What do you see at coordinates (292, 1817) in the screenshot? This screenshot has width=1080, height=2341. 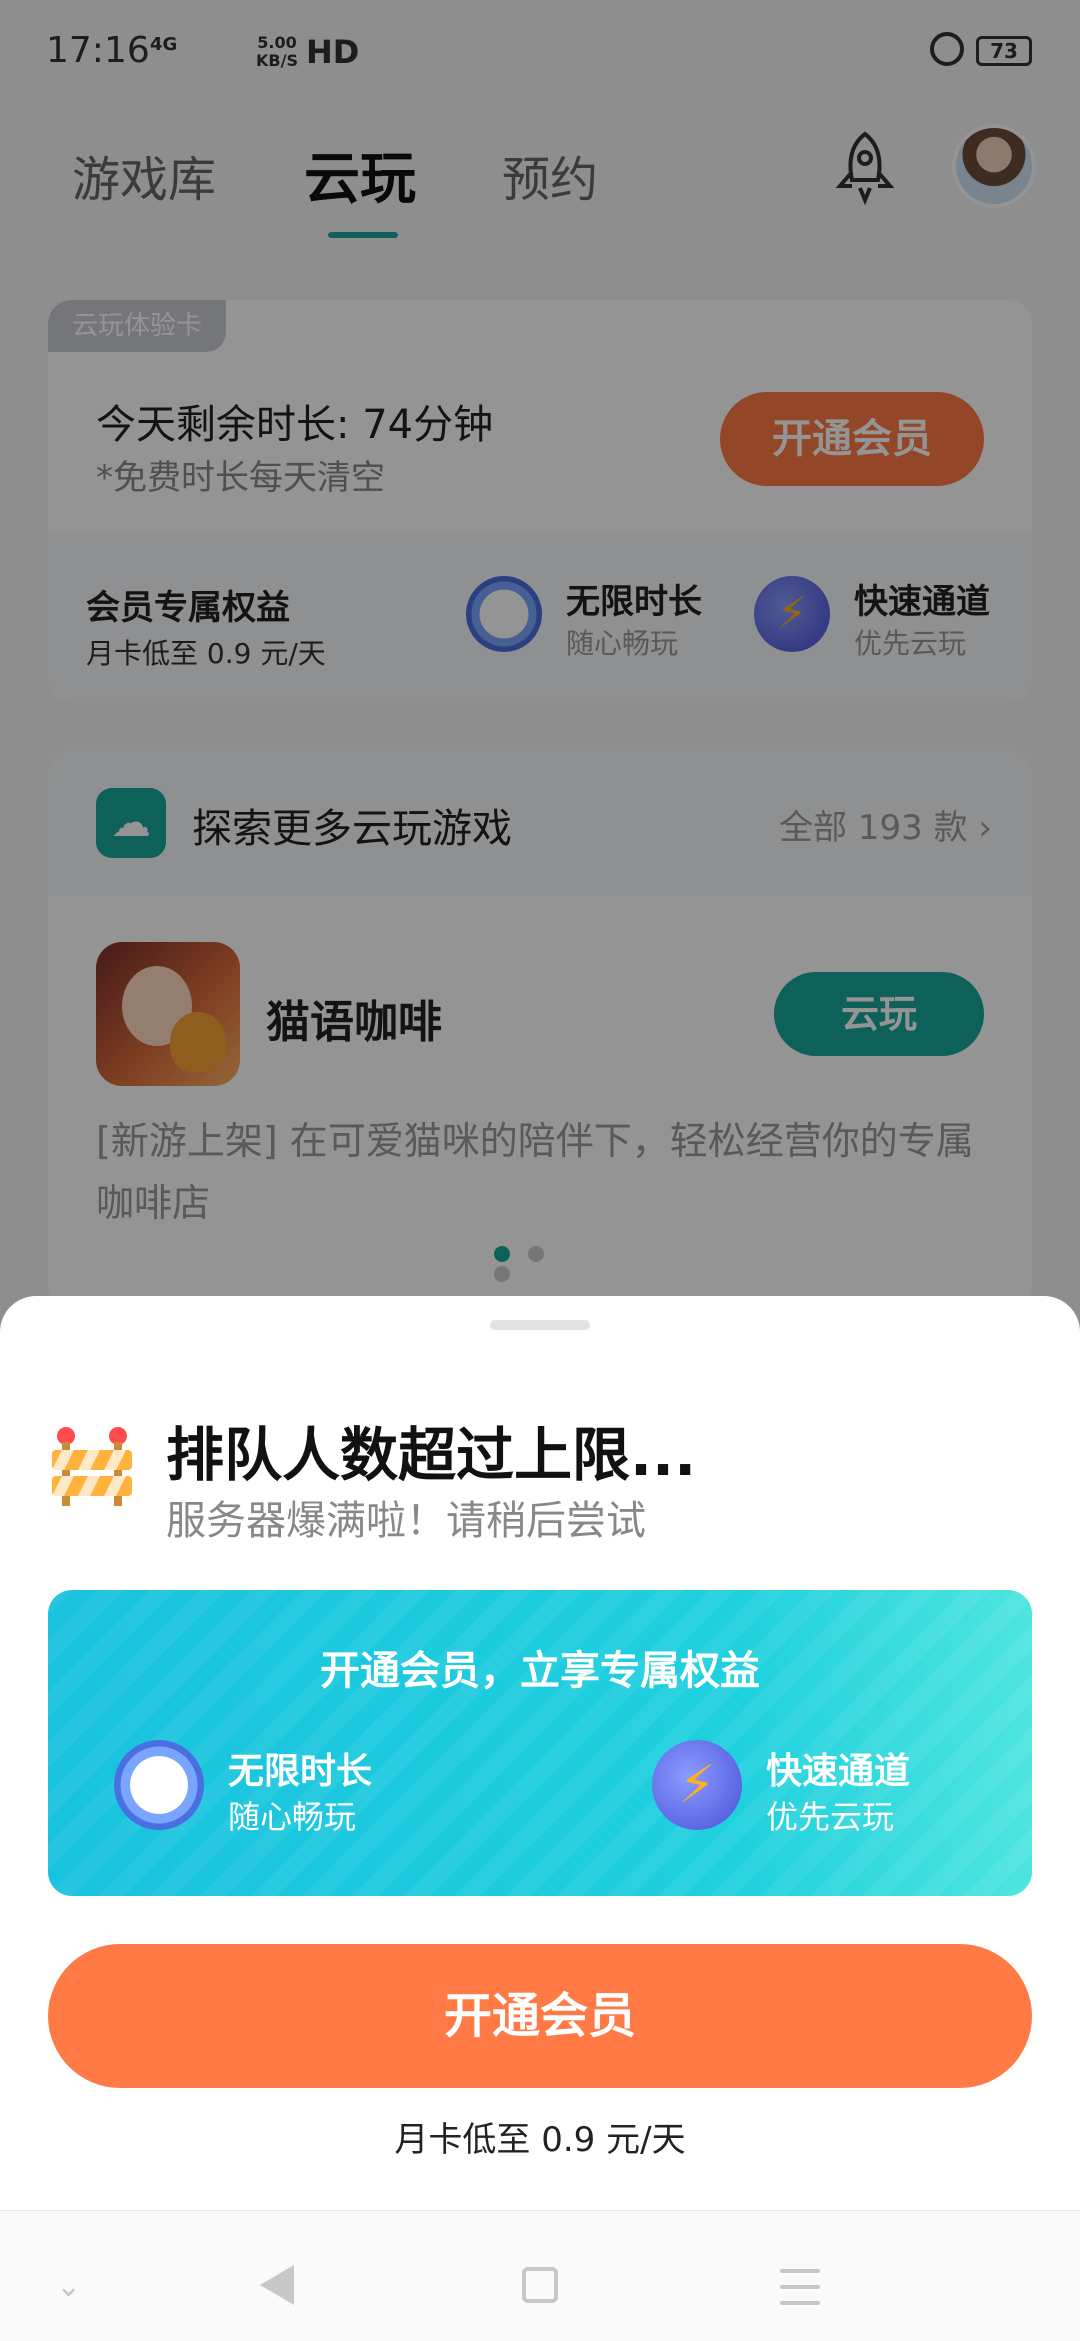 I see `promo-benefit-sub: 随心畅玩` at bounding box center [292, 1817].